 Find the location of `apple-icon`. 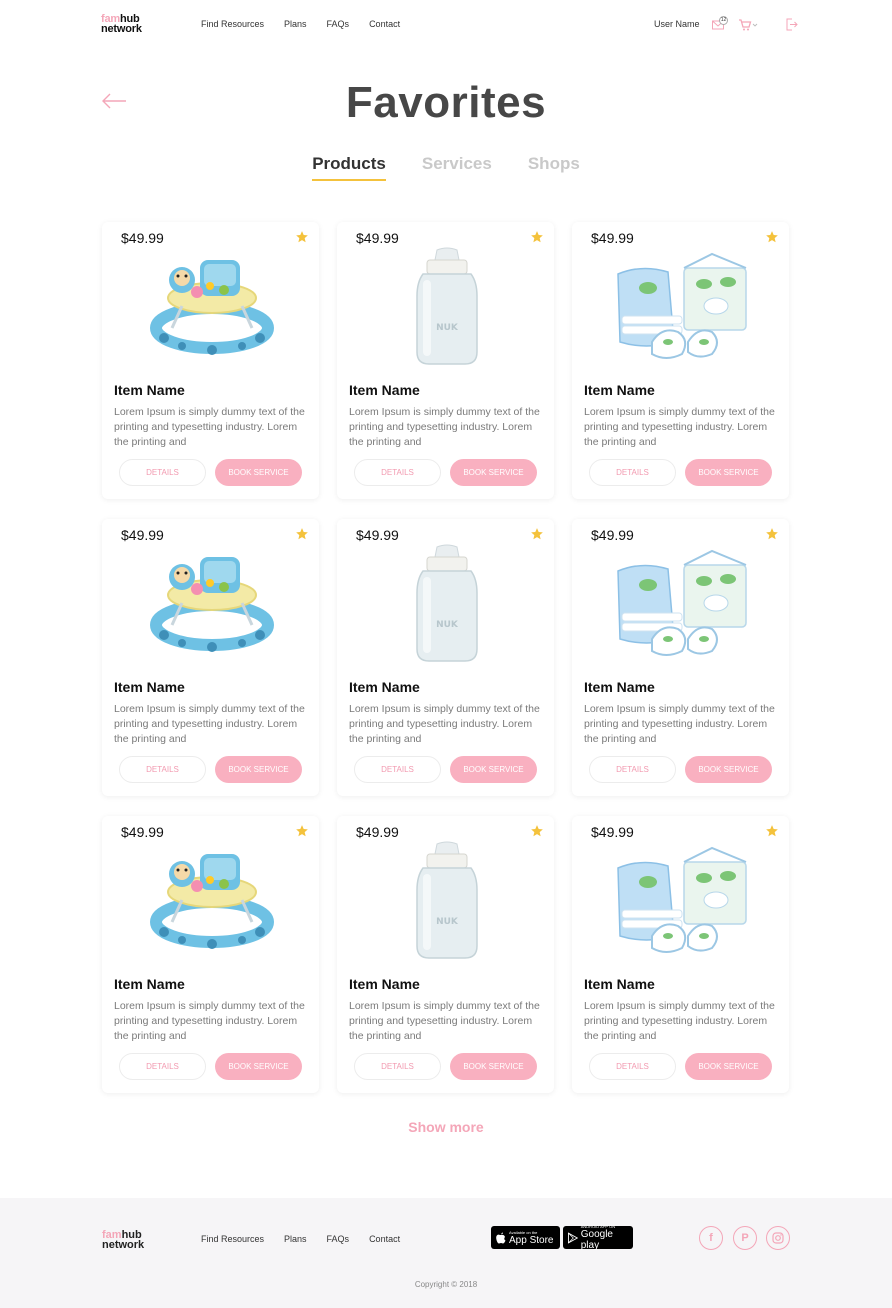

apple-icon is located at coordinates (501, 1237).